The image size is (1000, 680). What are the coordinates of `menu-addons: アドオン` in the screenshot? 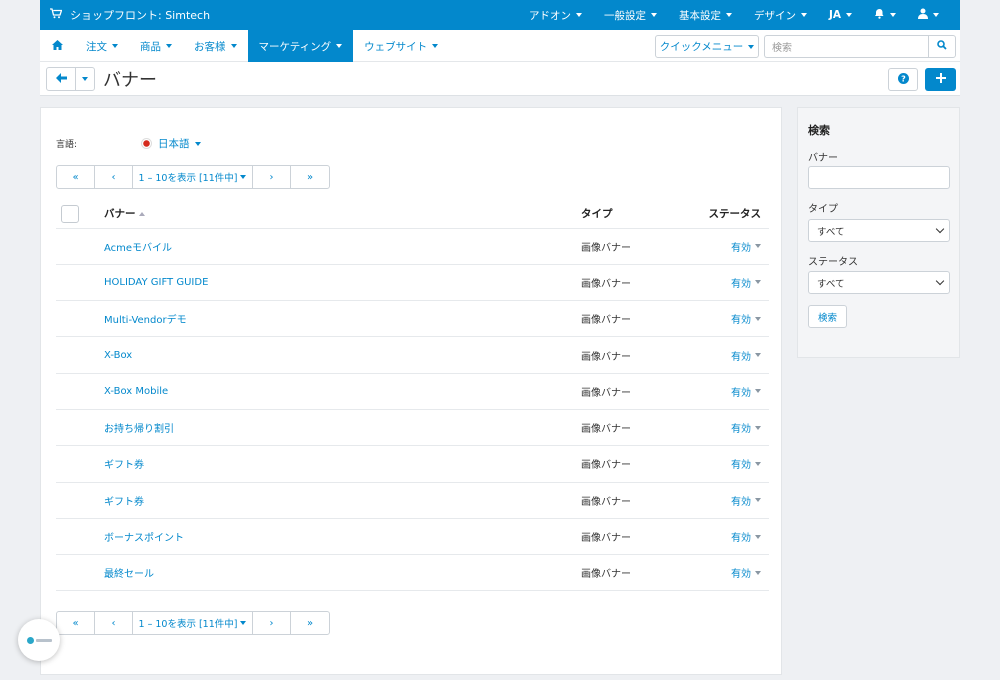 It's located at (555, 15).